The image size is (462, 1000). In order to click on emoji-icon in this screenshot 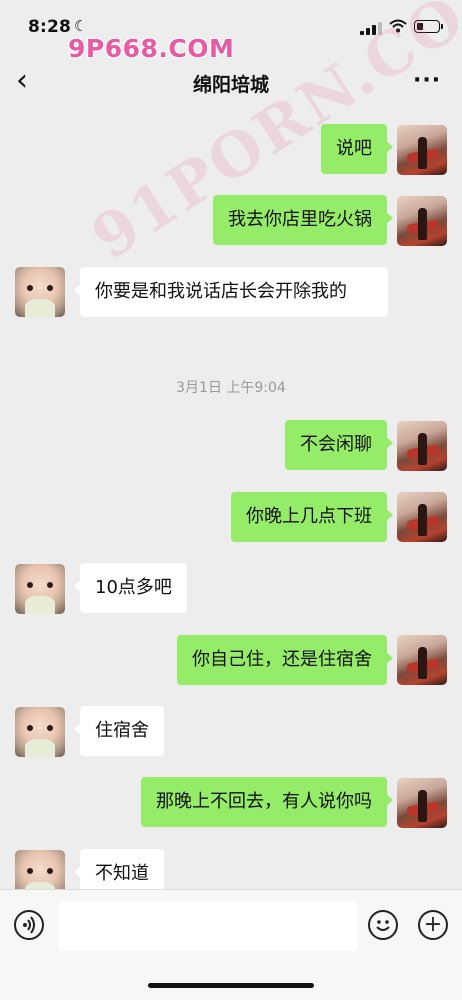, I will do `click(383, 925)`.